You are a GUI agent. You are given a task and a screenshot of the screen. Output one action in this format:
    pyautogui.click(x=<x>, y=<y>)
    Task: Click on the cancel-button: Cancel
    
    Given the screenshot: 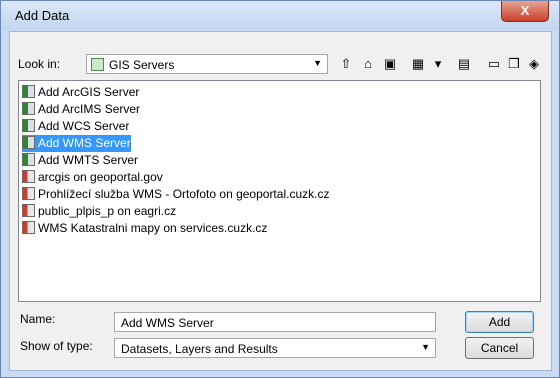 What is the action you would take?
    pyautogui.click(x=499, y=348)
    